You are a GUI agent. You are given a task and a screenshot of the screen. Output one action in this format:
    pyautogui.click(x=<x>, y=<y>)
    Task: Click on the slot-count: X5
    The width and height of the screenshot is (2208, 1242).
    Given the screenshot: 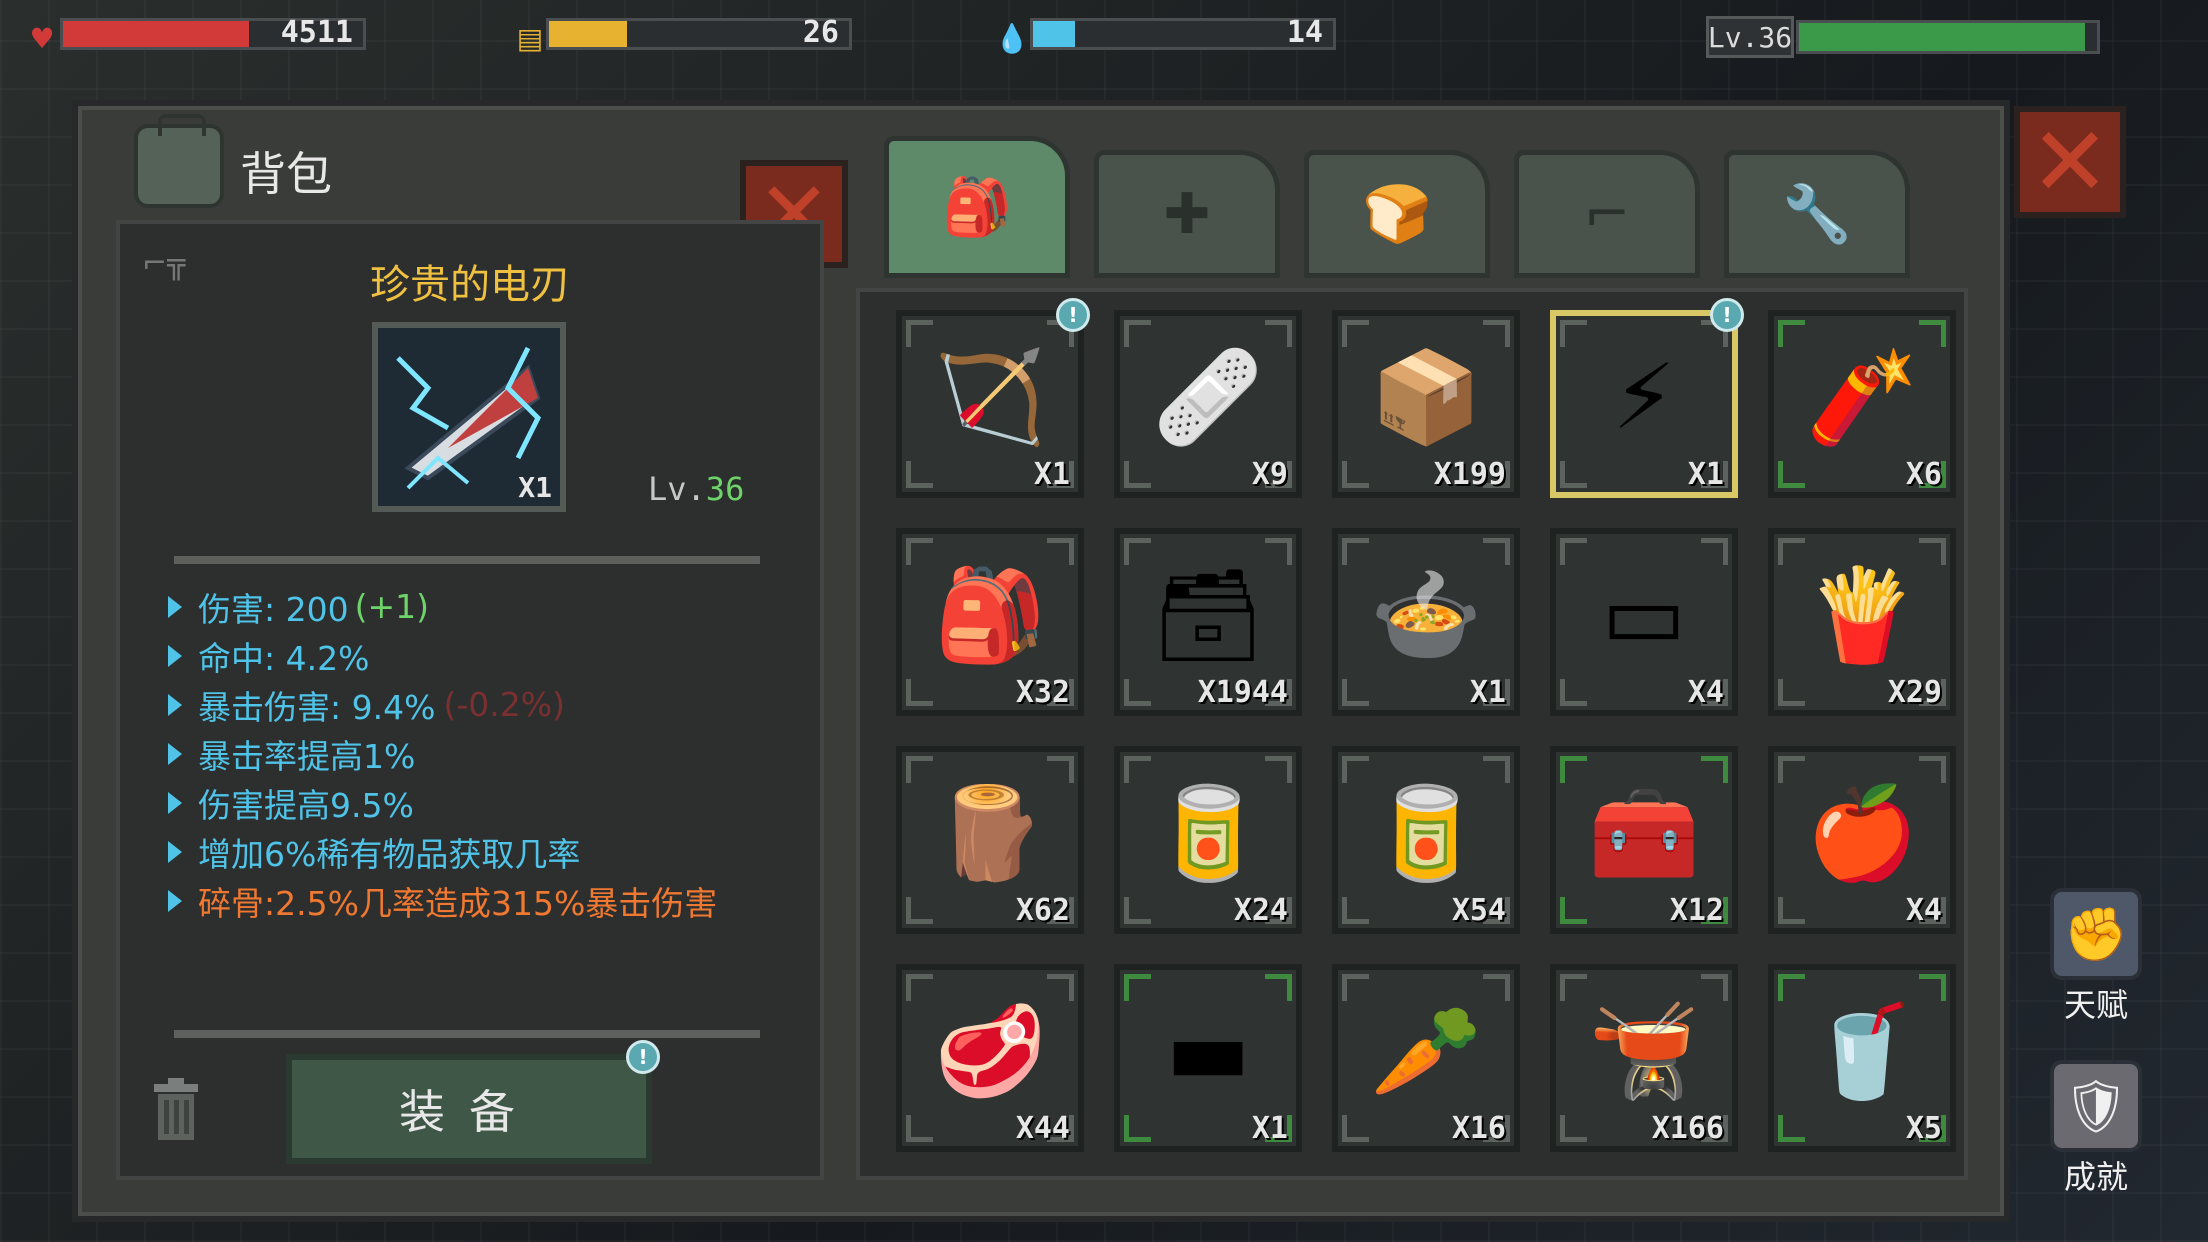 What is the action you would take?
    pyautogui.click(x=1923, y=1128)
    